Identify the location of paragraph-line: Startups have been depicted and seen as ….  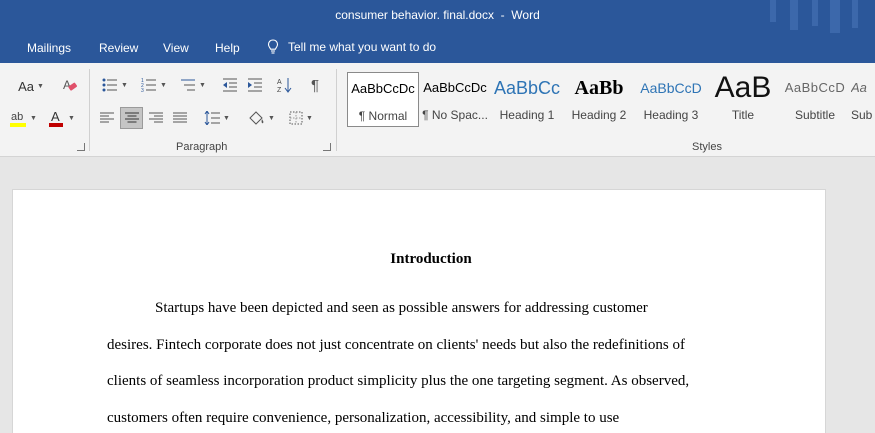
(401, 308).